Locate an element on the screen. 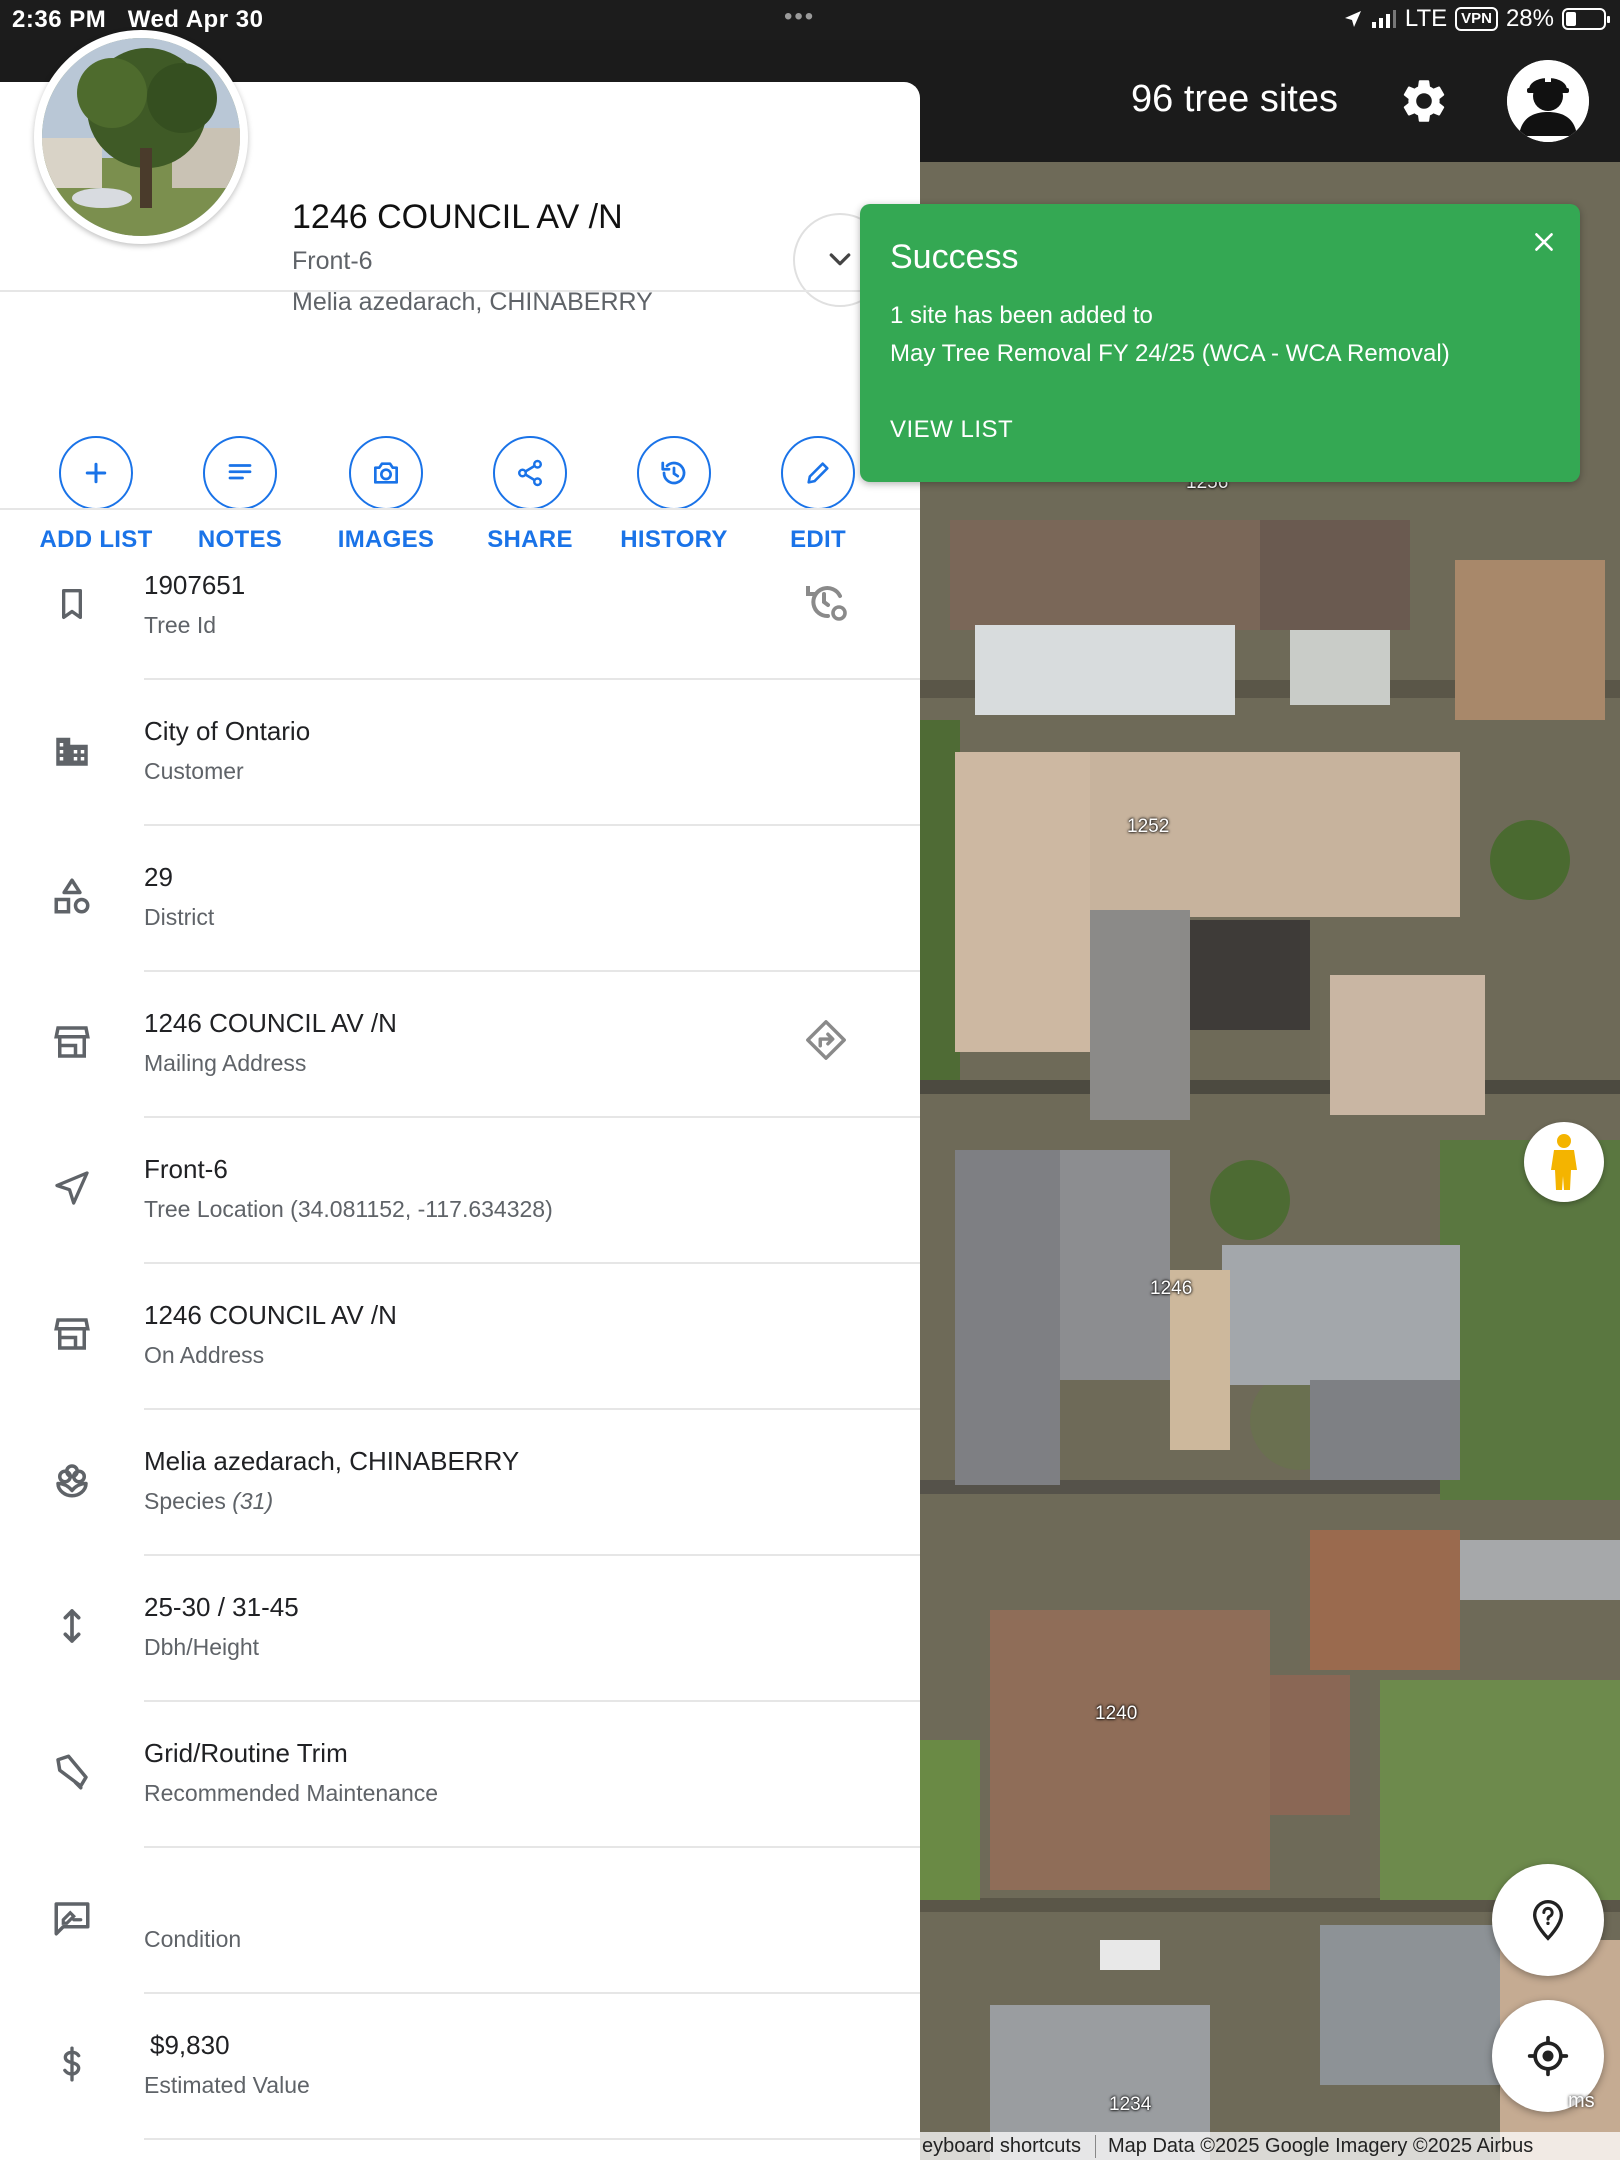 This screenshot has height=2160, width=1620. site-location-subtitle: Front-6 is located at coordinates (332, 261).